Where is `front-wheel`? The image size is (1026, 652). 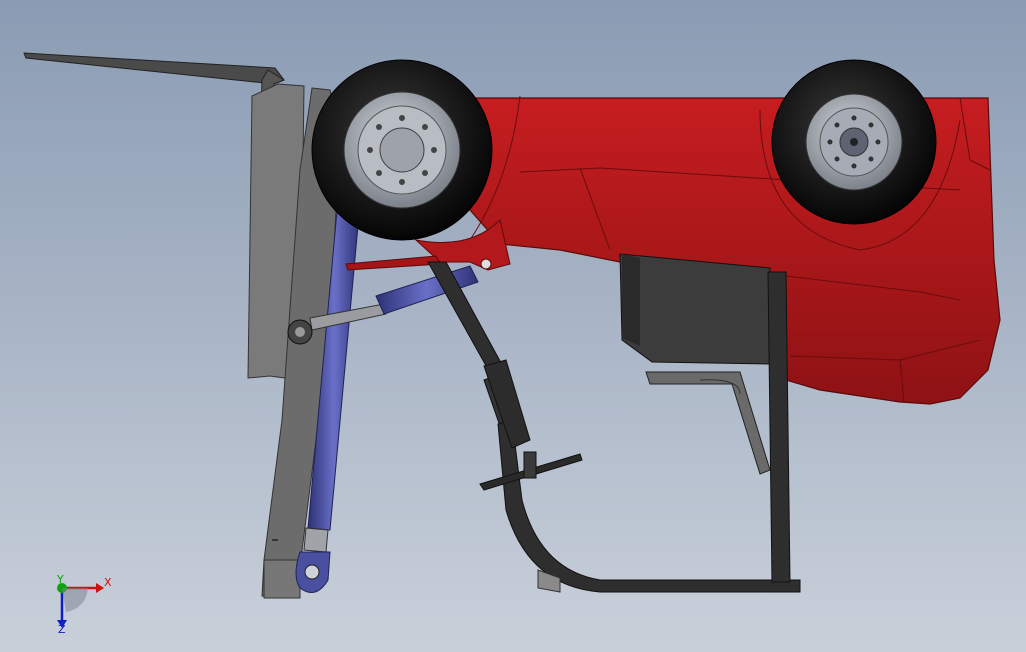
front-wheel is located at coordinates (402, 150).